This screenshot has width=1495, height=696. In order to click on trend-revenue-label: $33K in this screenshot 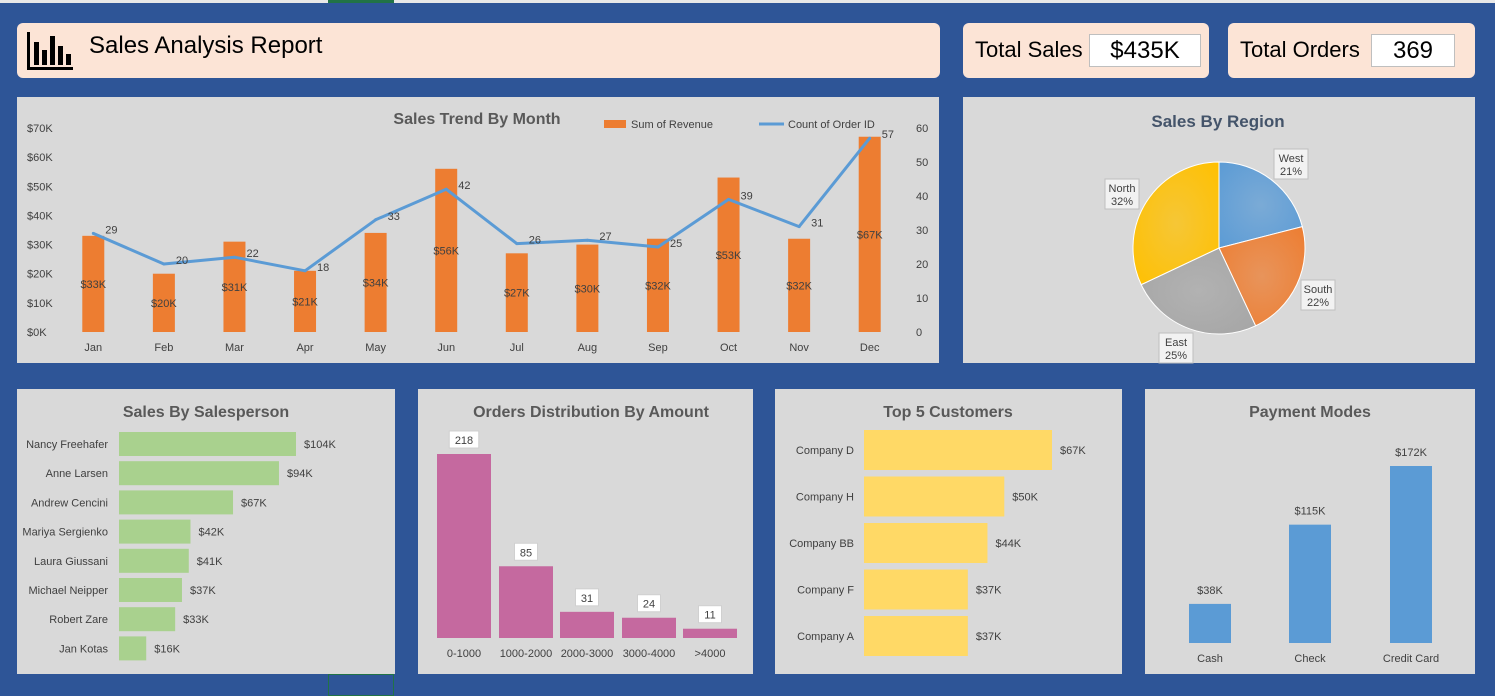, I will do `click(93, 285)`.